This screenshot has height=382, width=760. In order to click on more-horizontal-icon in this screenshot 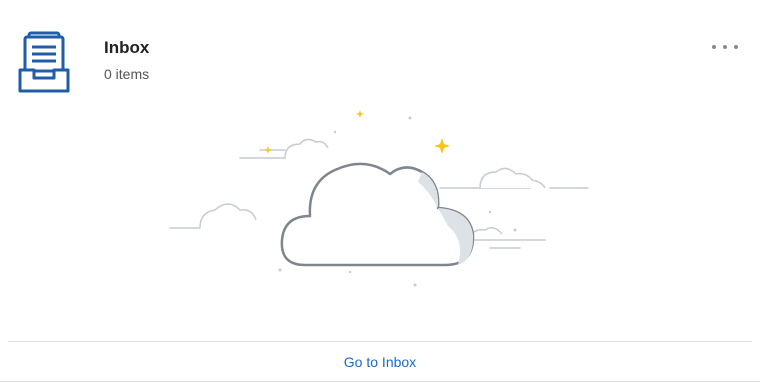, I will do `click(714, 47)`.